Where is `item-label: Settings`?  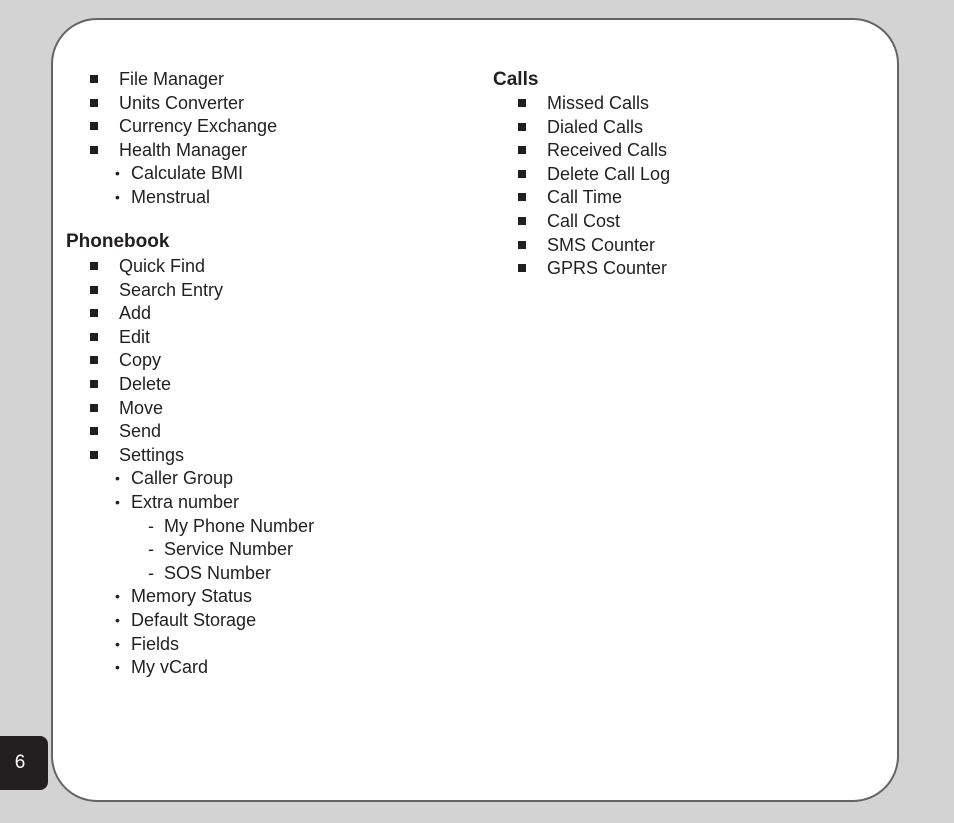
item-label: Settings is located at coordinates (152, 454).